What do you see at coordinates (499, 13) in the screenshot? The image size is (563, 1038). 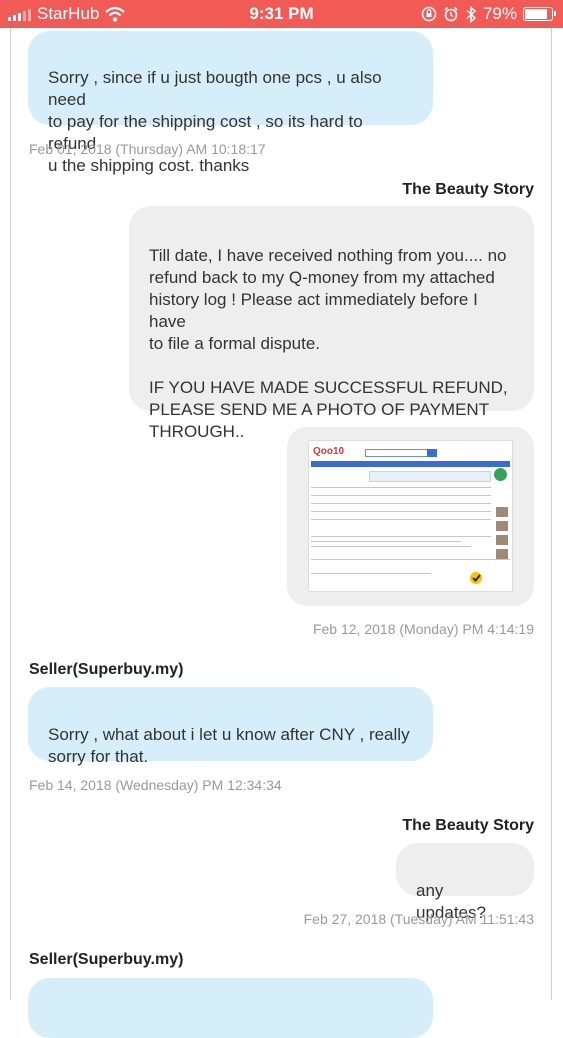 I see `battery-percent: 79%` at bounding box center [499, 13].